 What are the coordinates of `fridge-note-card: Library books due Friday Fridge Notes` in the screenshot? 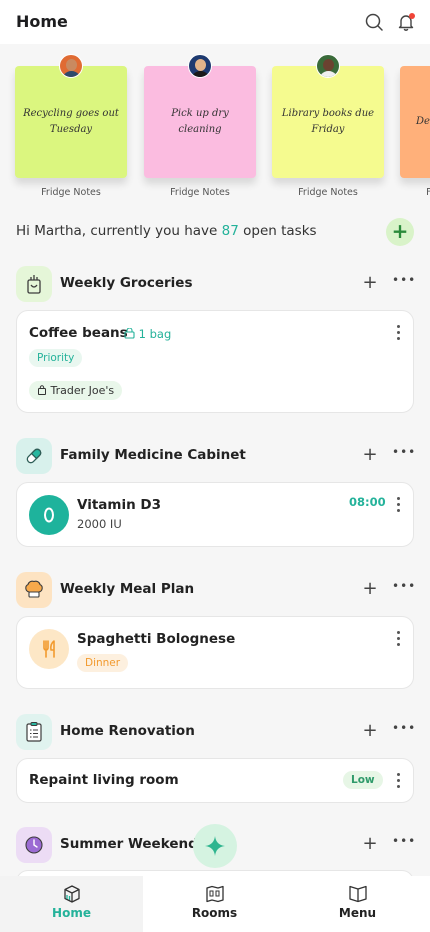 It's located at (330, 127).